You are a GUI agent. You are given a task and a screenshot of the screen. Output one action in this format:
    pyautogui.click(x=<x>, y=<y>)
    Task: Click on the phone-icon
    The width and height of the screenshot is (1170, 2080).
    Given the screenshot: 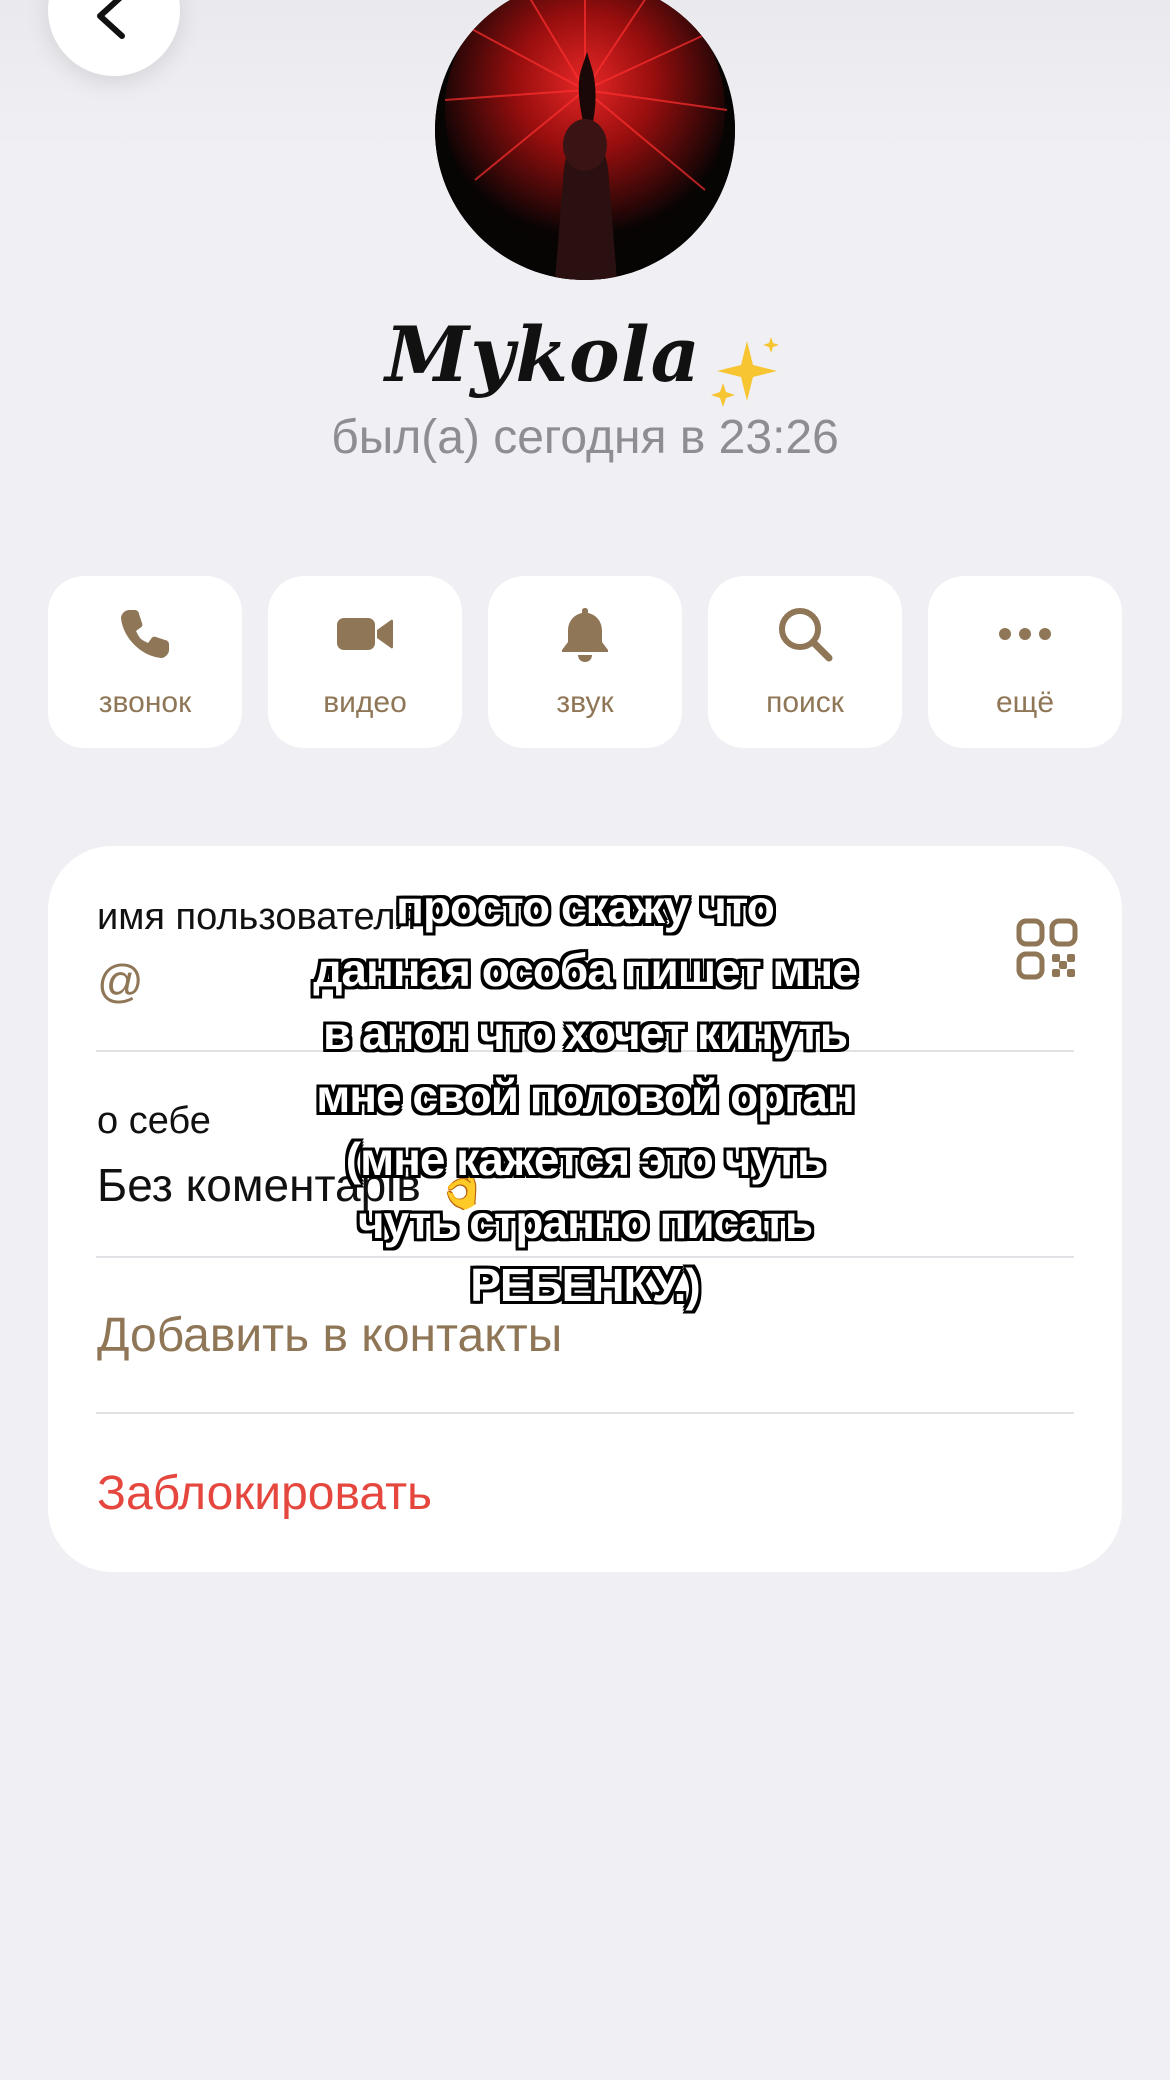 What is the action you would take?
    pyautogui.click(x=145, y=634)
    